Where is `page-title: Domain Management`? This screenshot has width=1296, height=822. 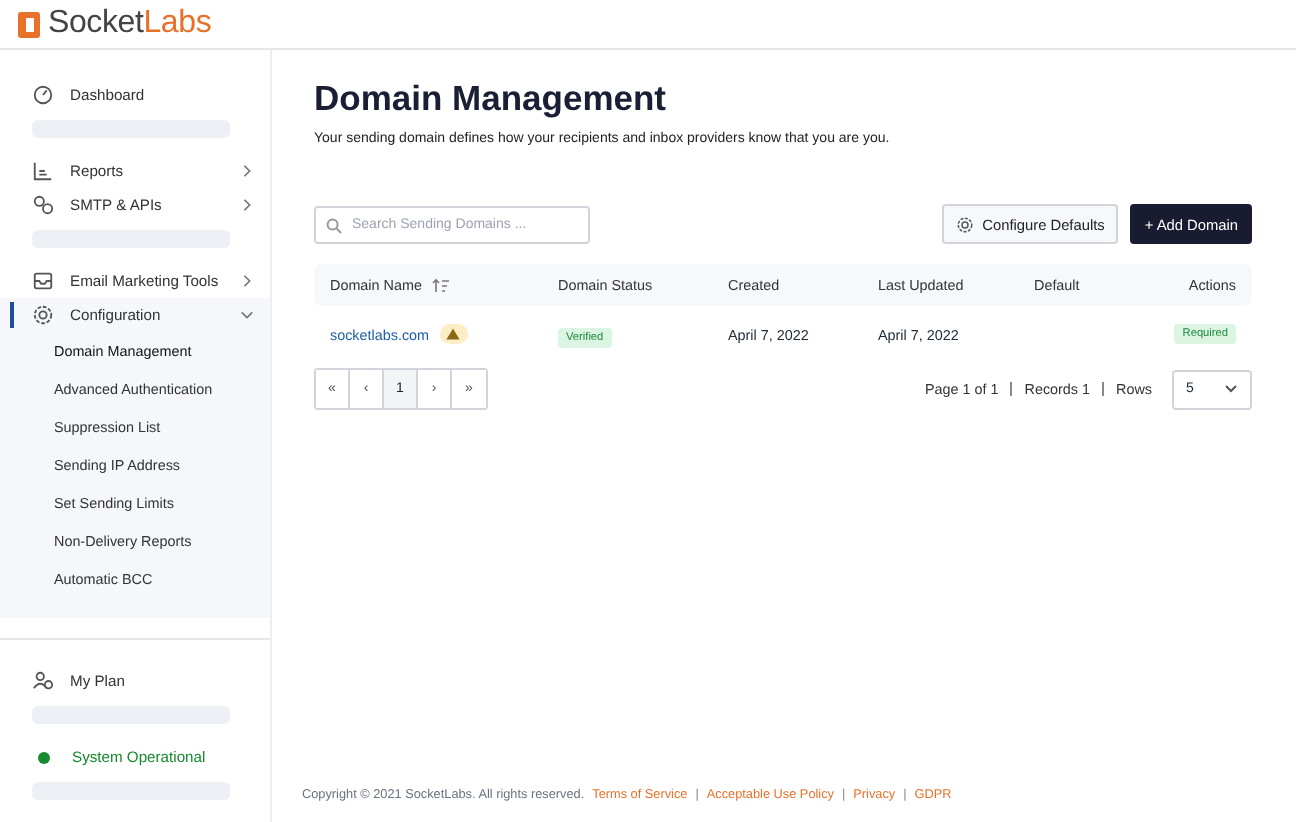
page-title: Domain Management is located at coordinates (491, 99).